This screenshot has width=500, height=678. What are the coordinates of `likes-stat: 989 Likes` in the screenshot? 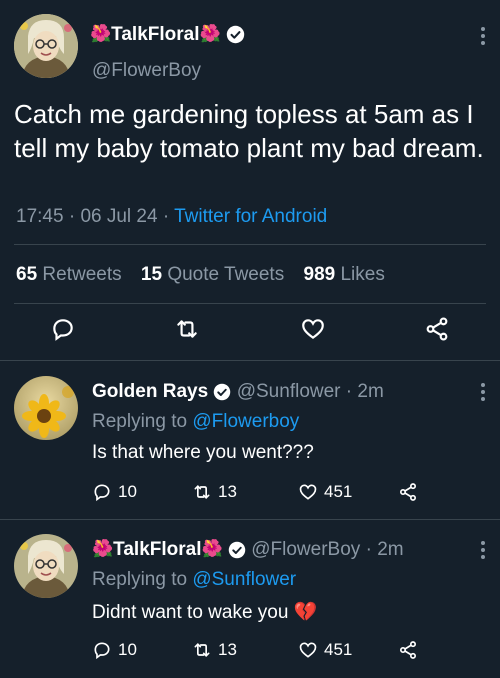 It's located at (344, 274).